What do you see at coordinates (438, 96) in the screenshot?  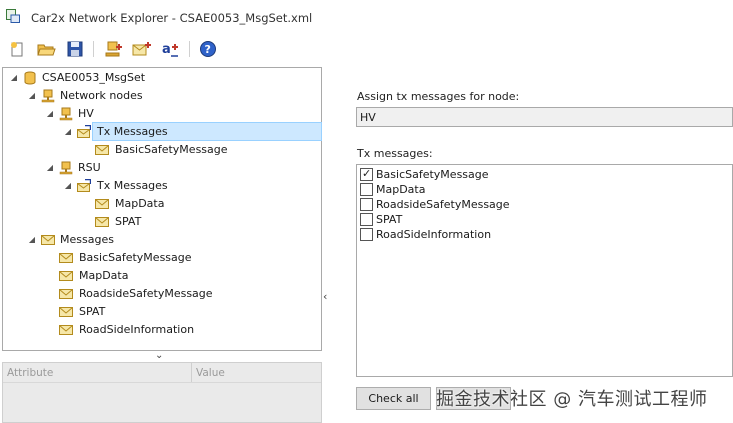 I see `assign-node-label: Assign tx messages for node:` at bounding box center [438, 96].